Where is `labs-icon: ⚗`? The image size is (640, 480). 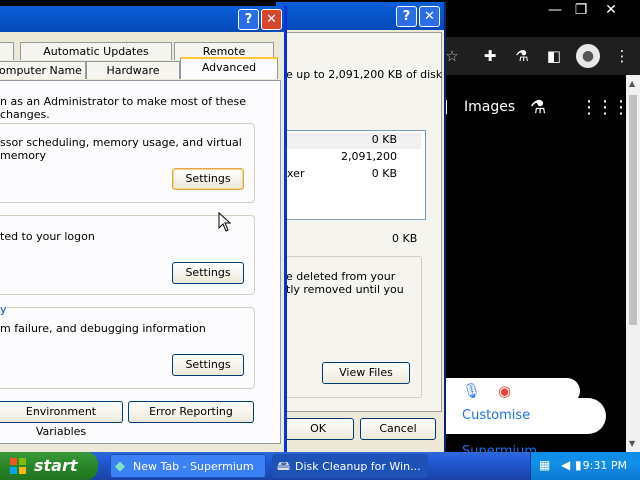
labs-icon: ⚗ is located at coordinates (538, 107).